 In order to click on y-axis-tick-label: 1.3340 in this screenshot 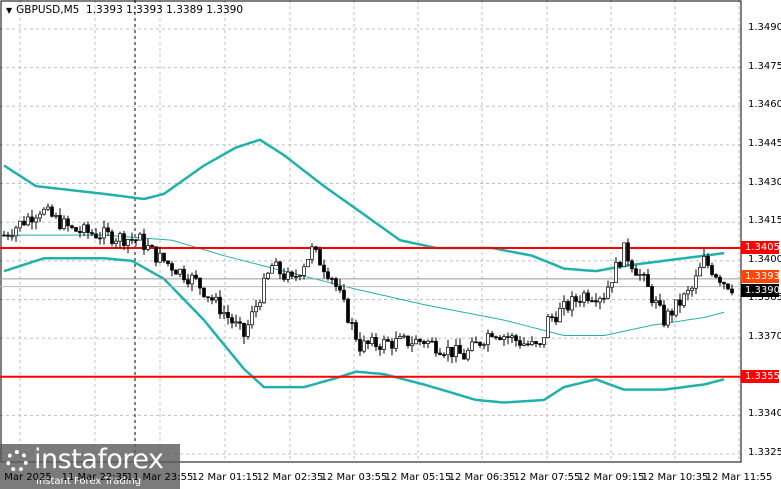, I will do `click(764, 414)`.